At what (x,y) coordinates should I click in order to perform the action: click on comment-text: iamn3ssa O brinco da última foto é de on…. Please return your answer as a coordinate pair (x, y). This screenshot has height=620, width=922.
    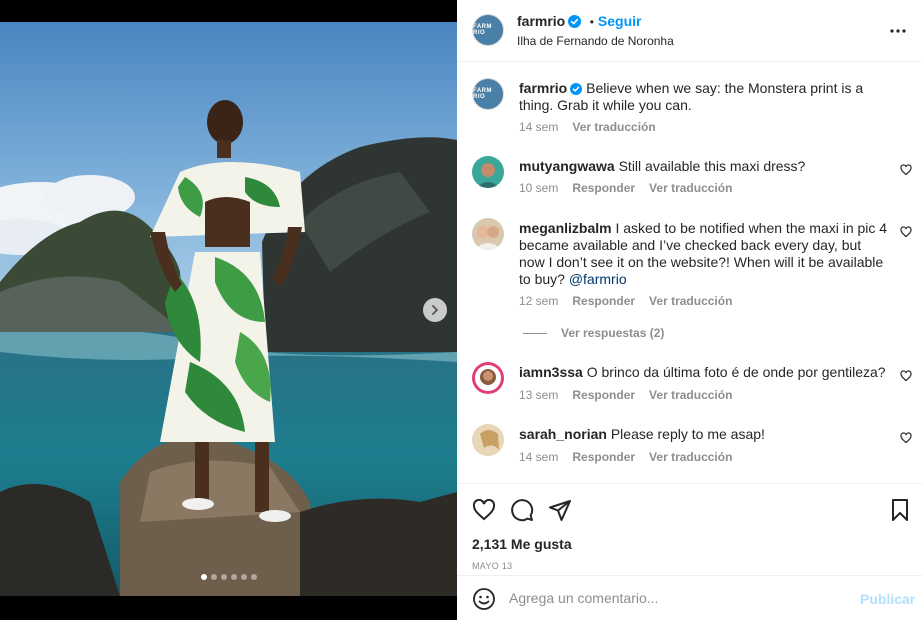
    Looking at the image, I should click on (704, 372).